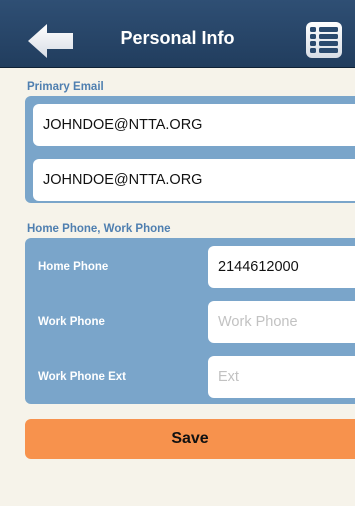  I want to click on home-phone-label: Home Phone, so click(73, 267).